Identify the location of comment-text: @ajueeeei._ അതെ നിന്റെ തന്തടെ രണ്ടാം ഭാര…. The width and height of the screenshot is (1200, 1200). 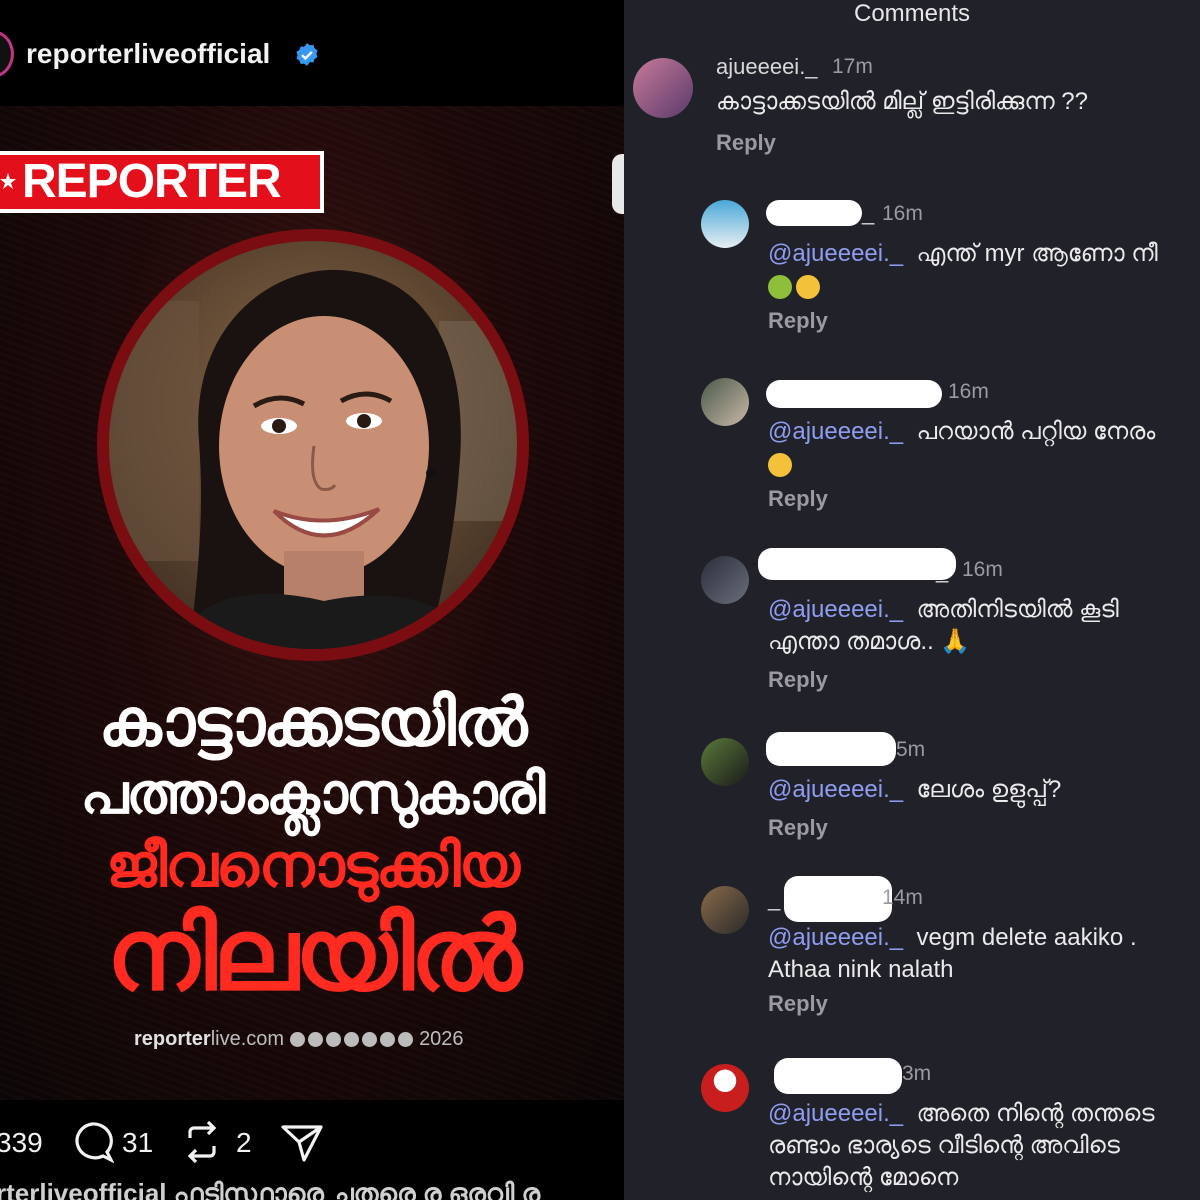
(961, 1145).